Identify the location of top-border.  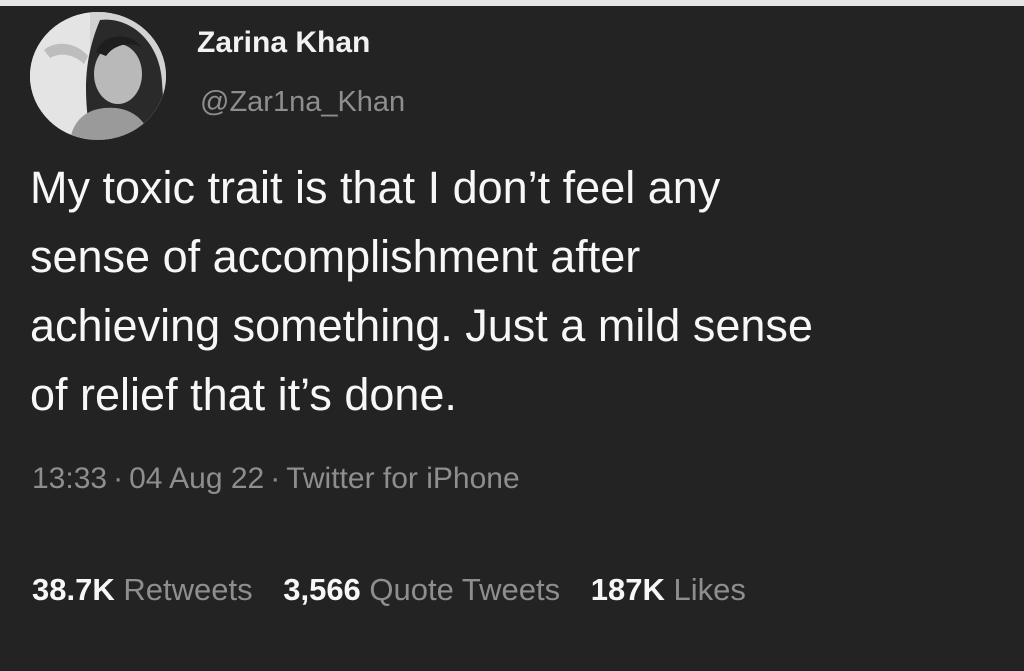
(512, 3).